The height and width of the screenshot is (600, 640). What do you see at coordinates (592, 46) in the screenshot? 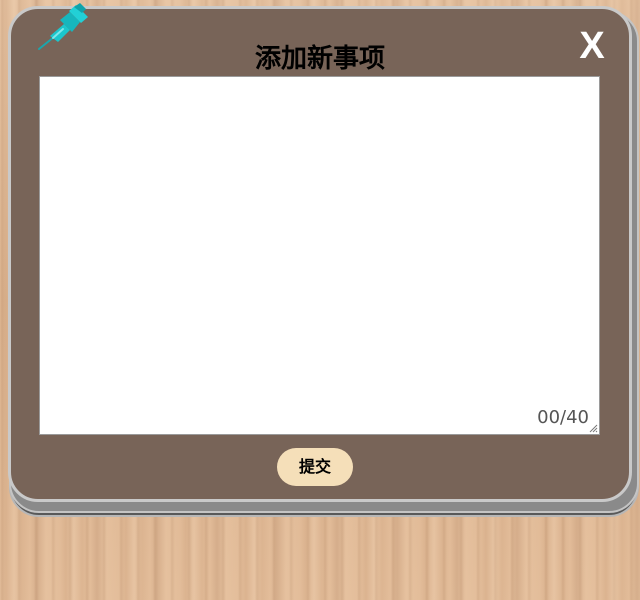
I see `close-button: X` at bounding box center [592, 46].